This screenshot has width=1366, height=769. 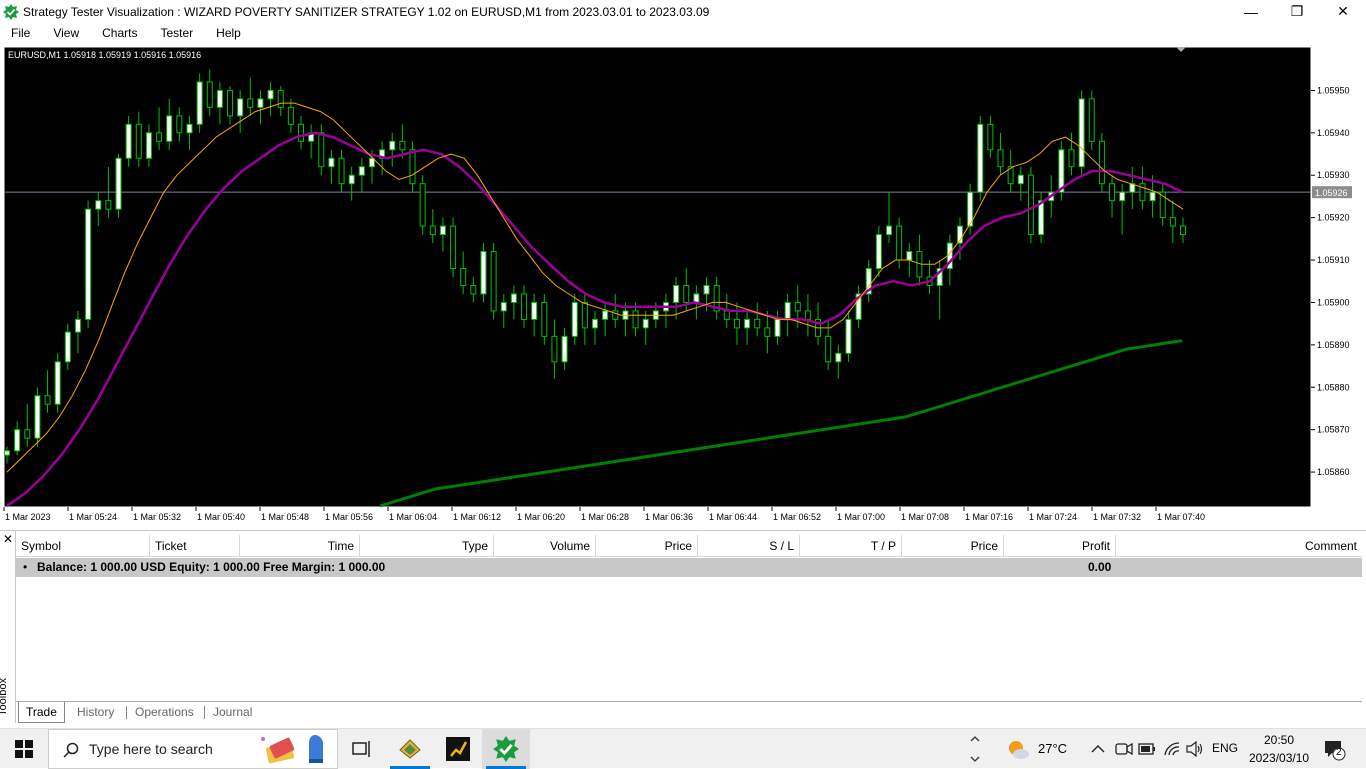 I want to click on price-label: 1.05890, so click(x=1333, y=345).